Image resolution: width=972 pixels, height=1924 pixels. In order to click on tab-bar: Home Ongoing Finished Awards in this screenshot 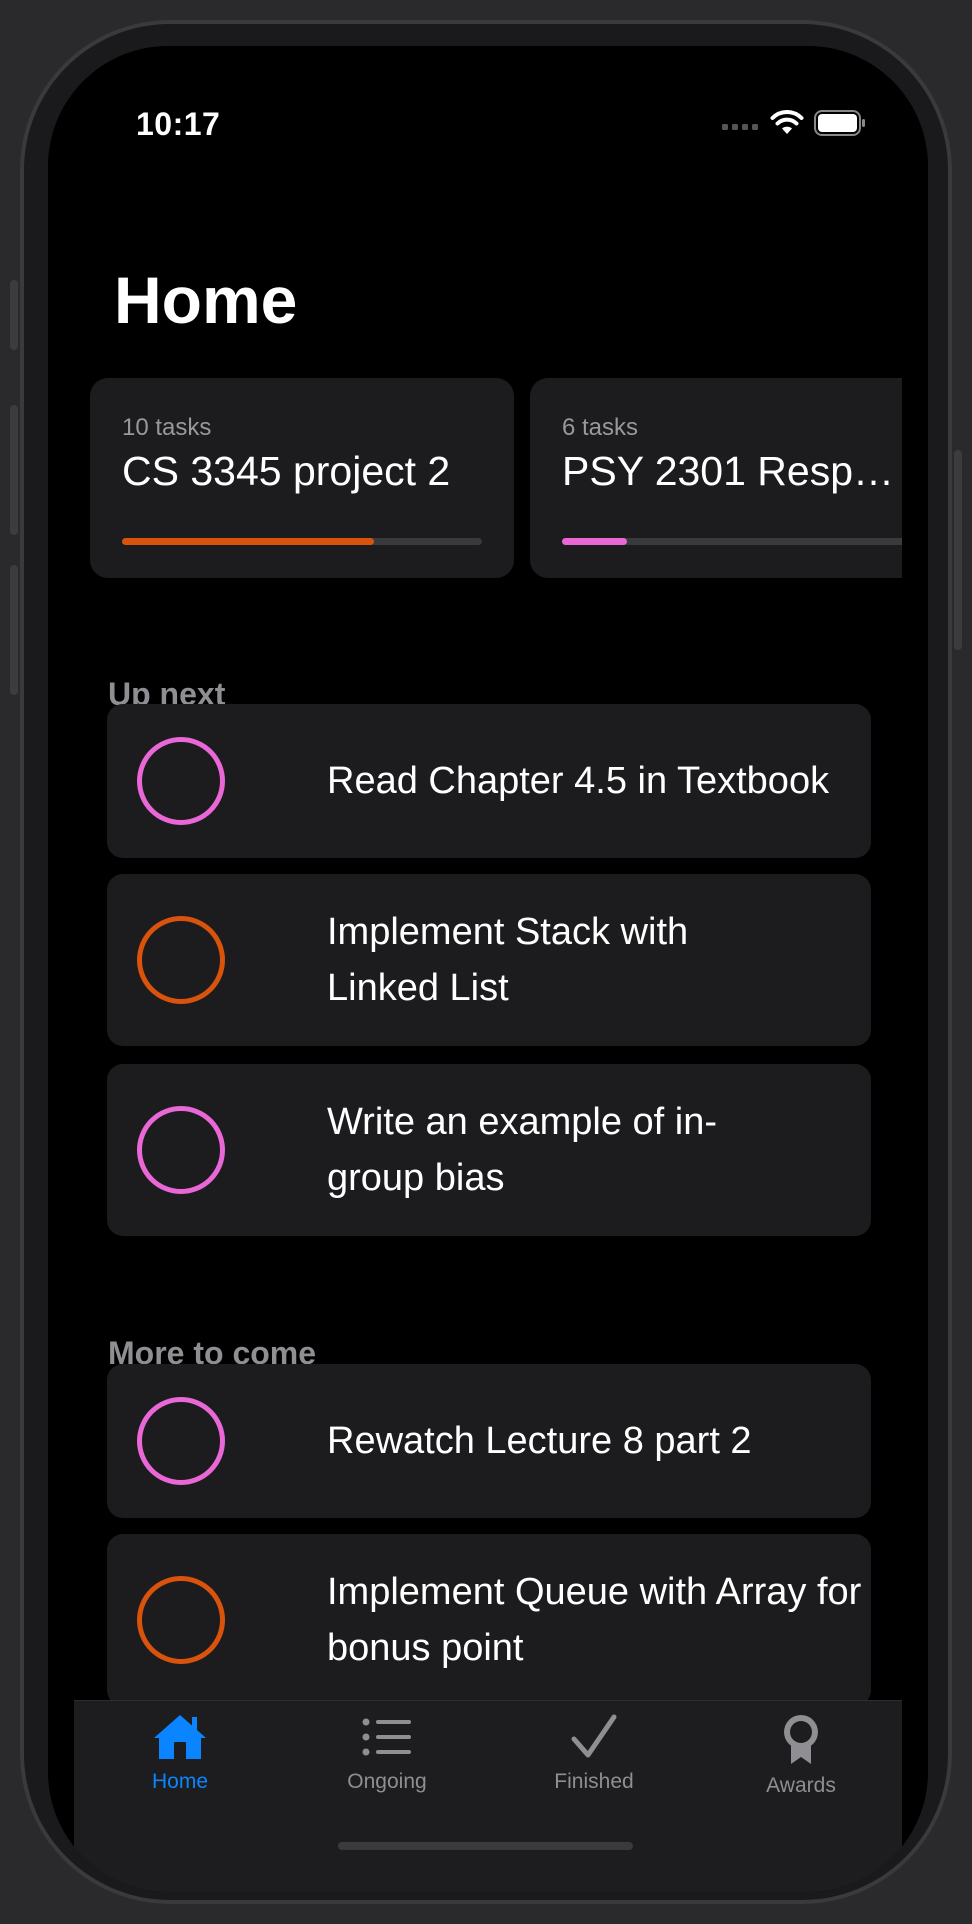, I will do `click(488, 1796)`.